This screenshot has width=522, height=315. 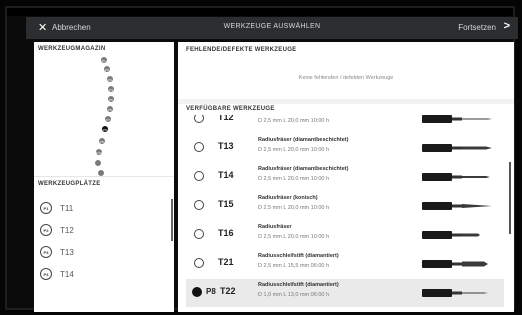 I want to click on magazine-slot-p1: P1, so click(x=104, y=60).